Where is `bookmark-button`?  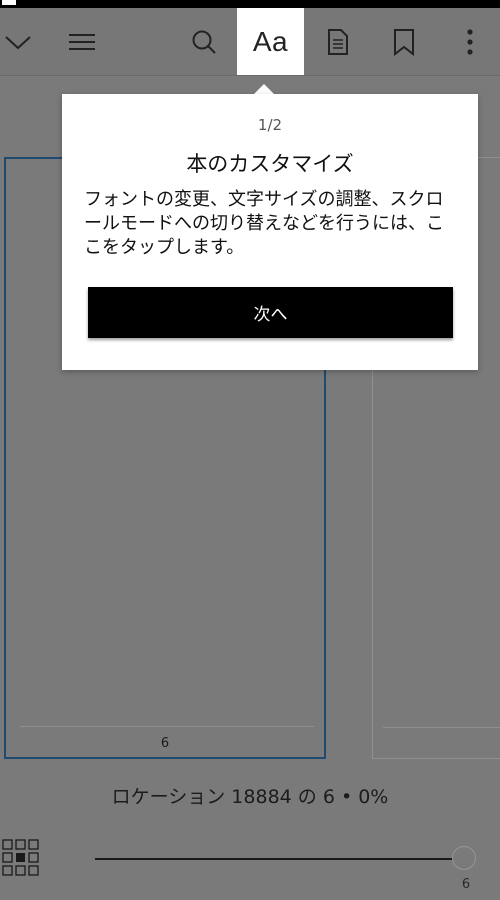 bookmark-button is located at coordinates (404, 41).